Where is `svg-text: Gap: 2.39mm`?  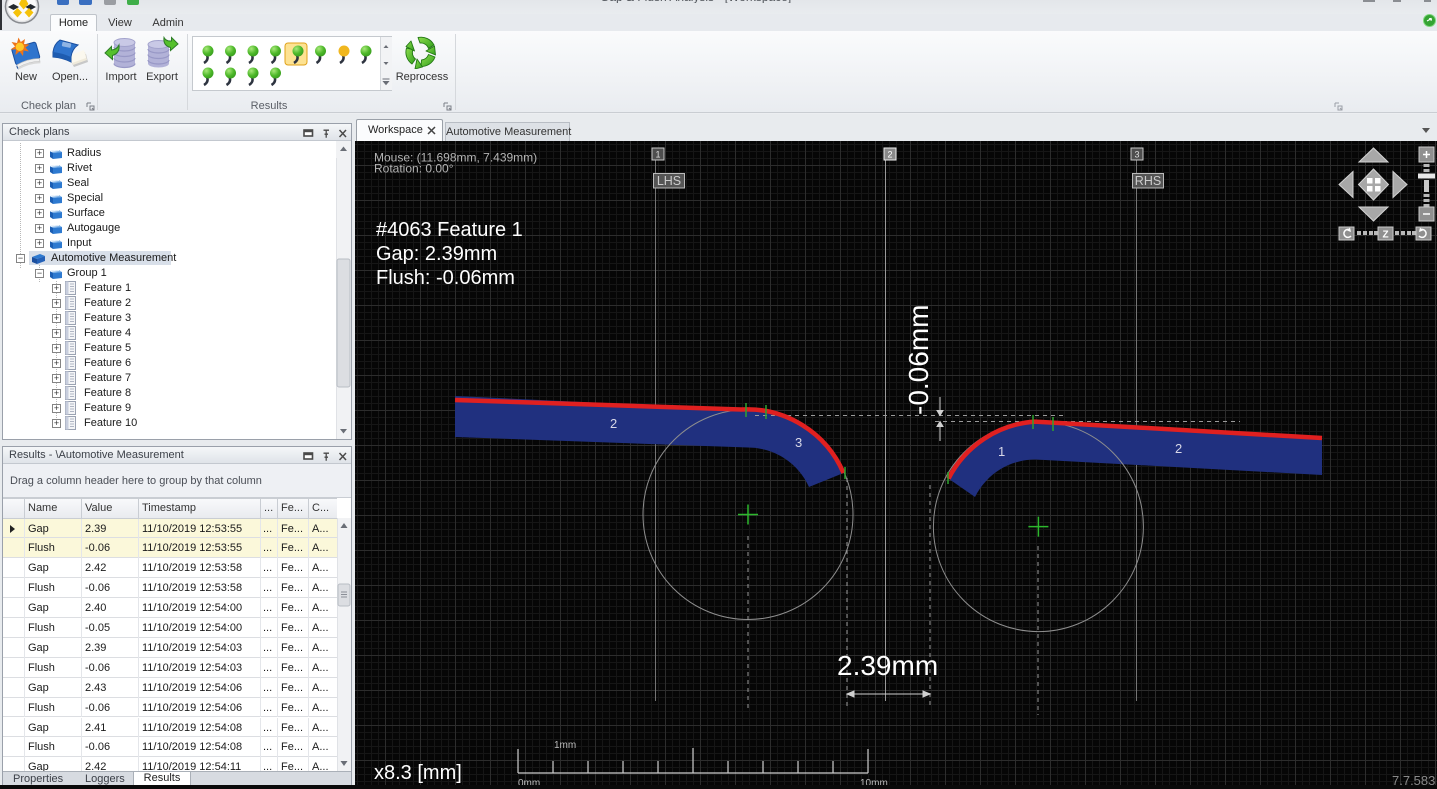
svg-text: Gap: 2.39mm is located at coordinates (436, 254).